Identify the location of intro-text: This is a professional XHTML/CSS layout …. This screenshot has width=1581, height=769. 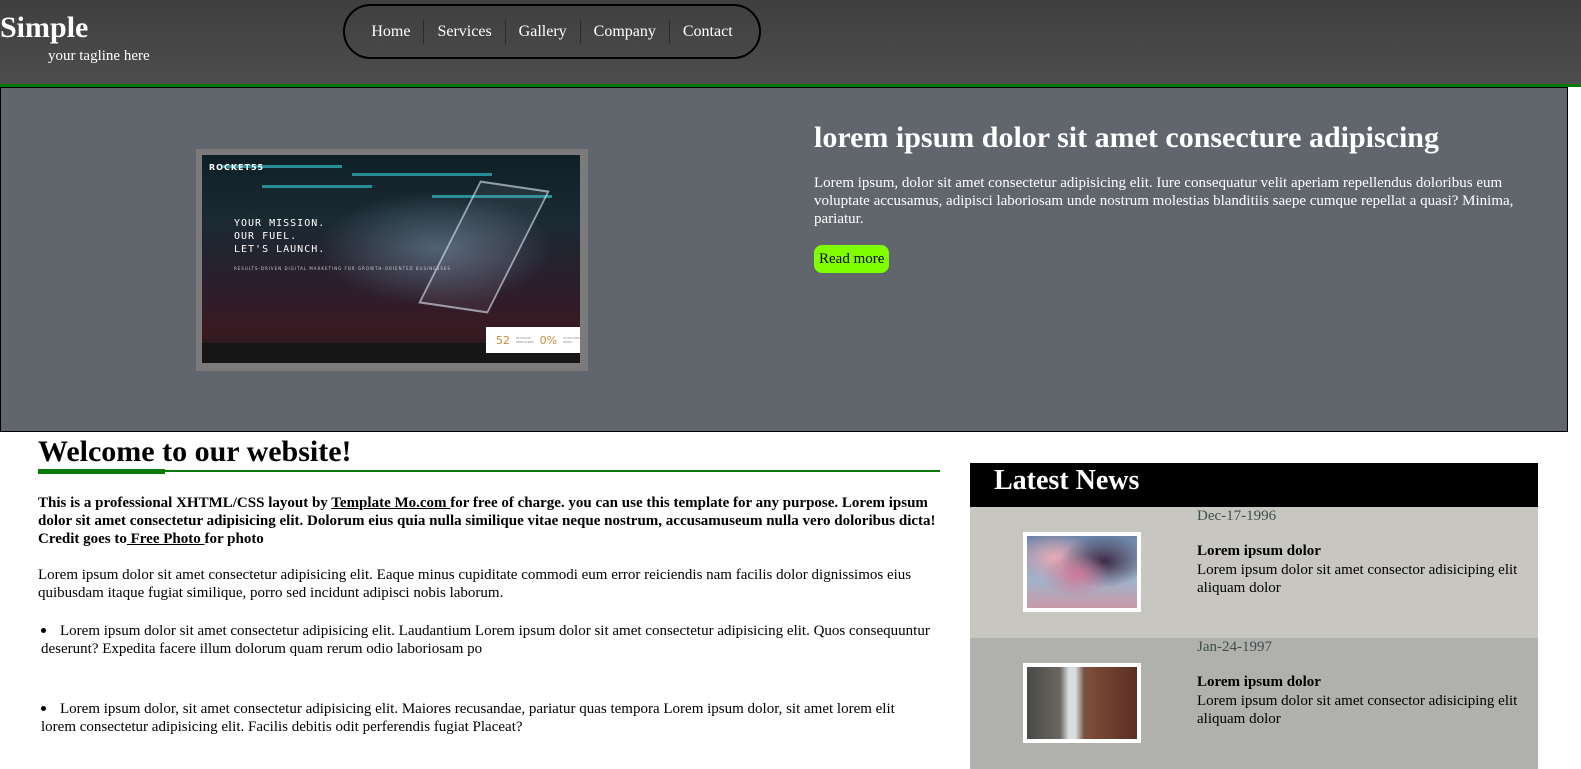
(185, 503).